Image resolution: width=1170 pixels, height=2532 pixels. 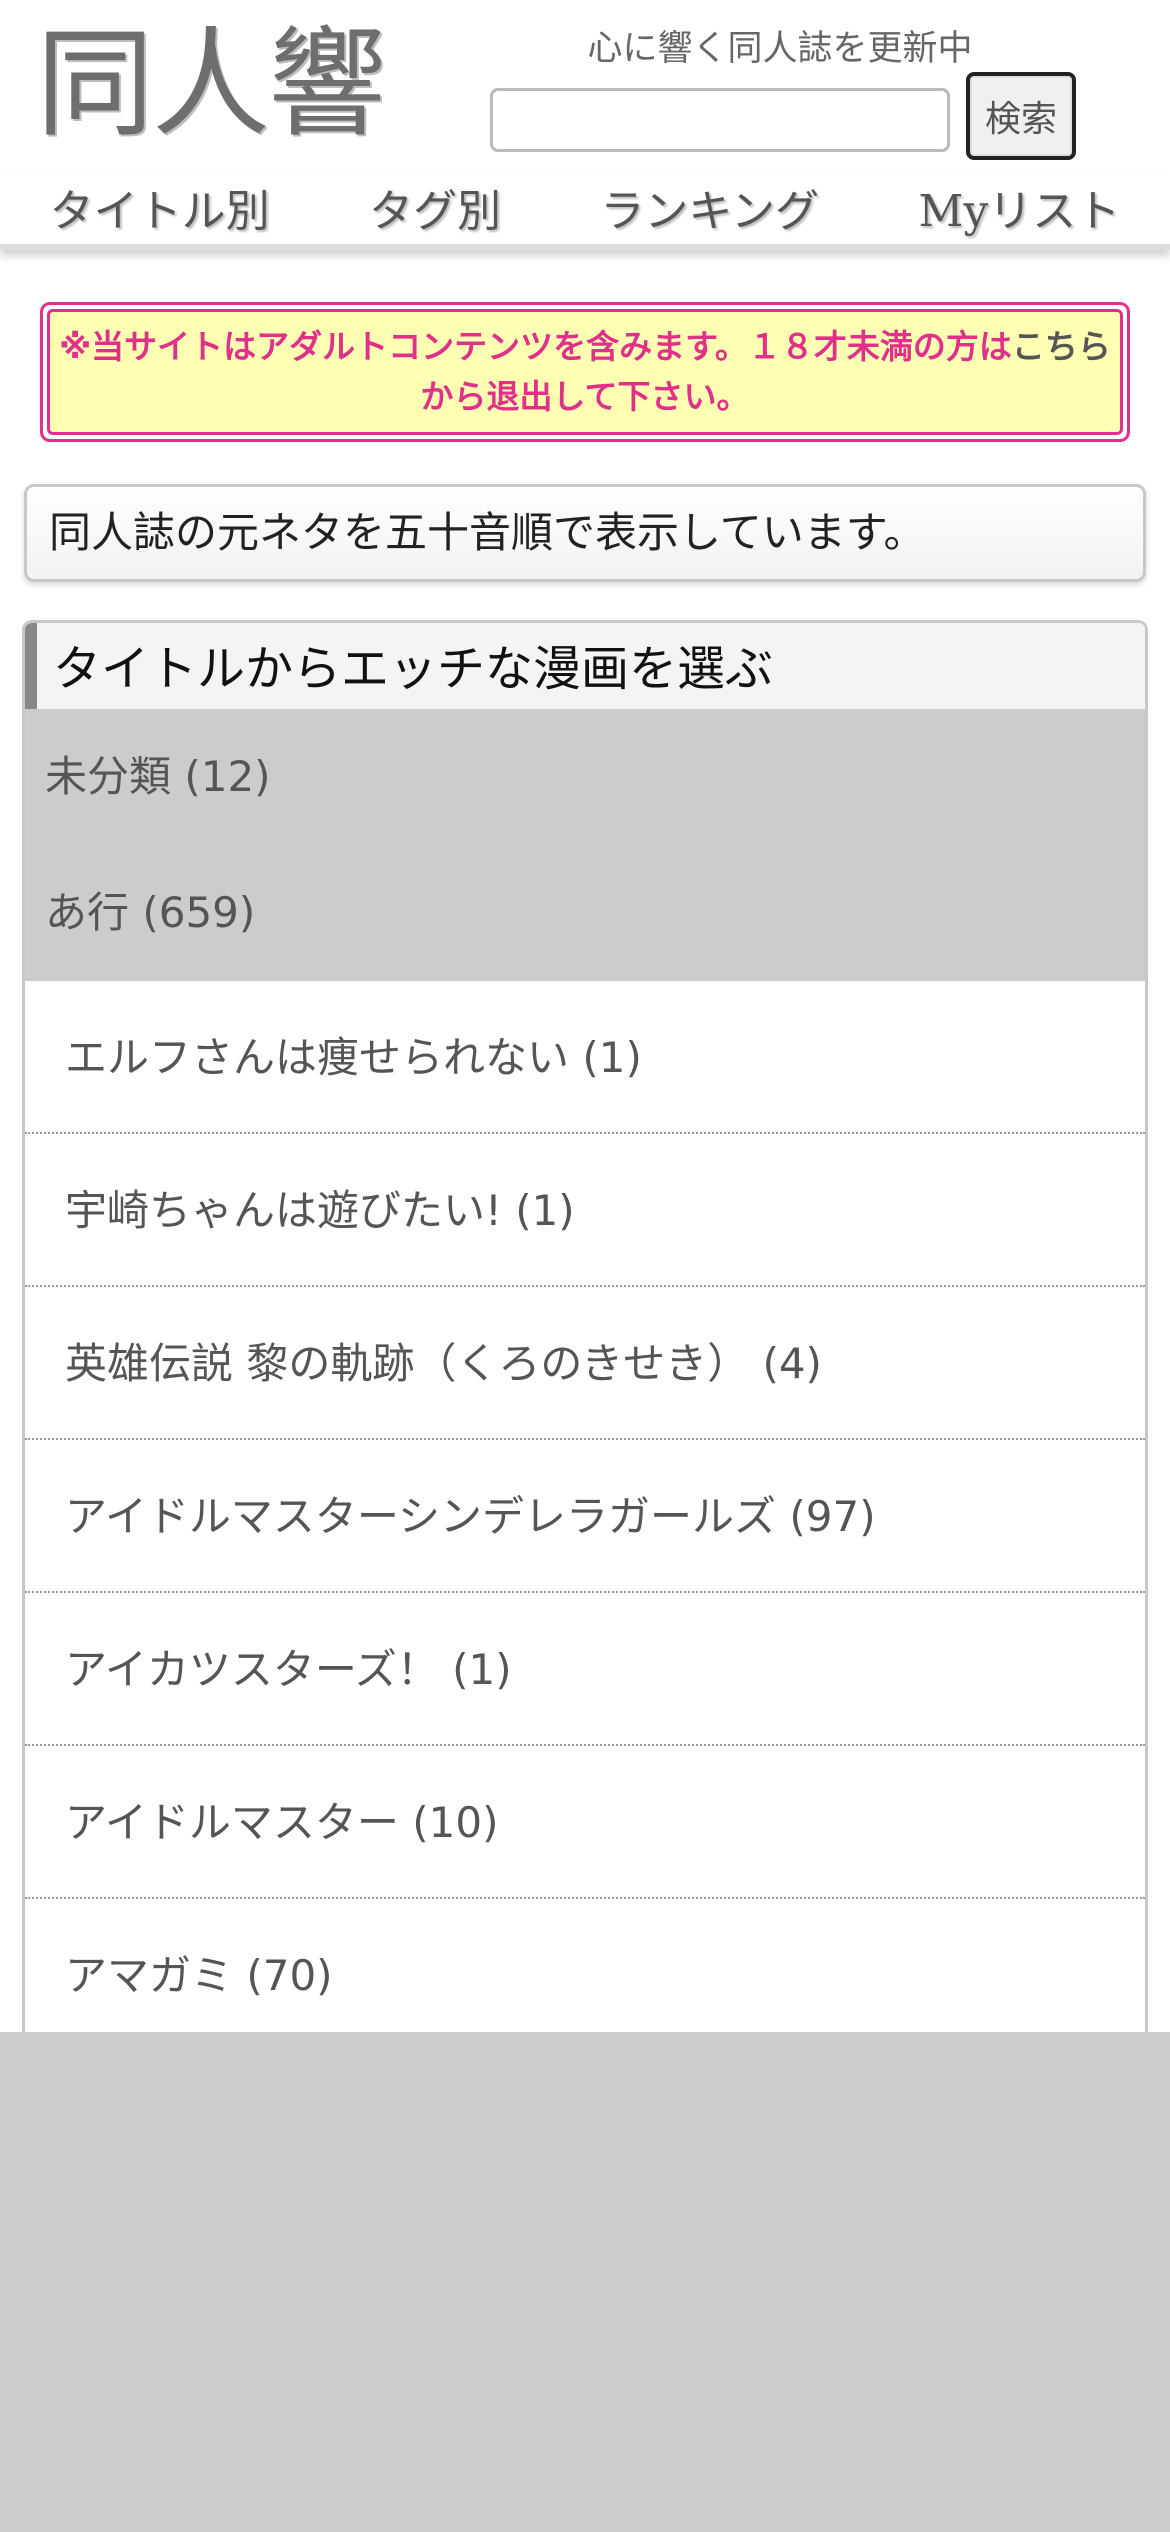 I want to click on nav-item-titles: タイトル別, so click(x=160, y=207).